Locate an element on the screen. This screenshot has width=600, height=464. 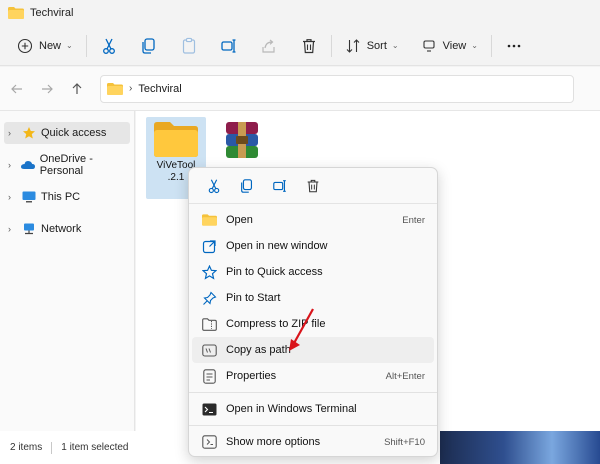
sidebar-item-this-pc: › This PC is located at coordinates (67, 197).